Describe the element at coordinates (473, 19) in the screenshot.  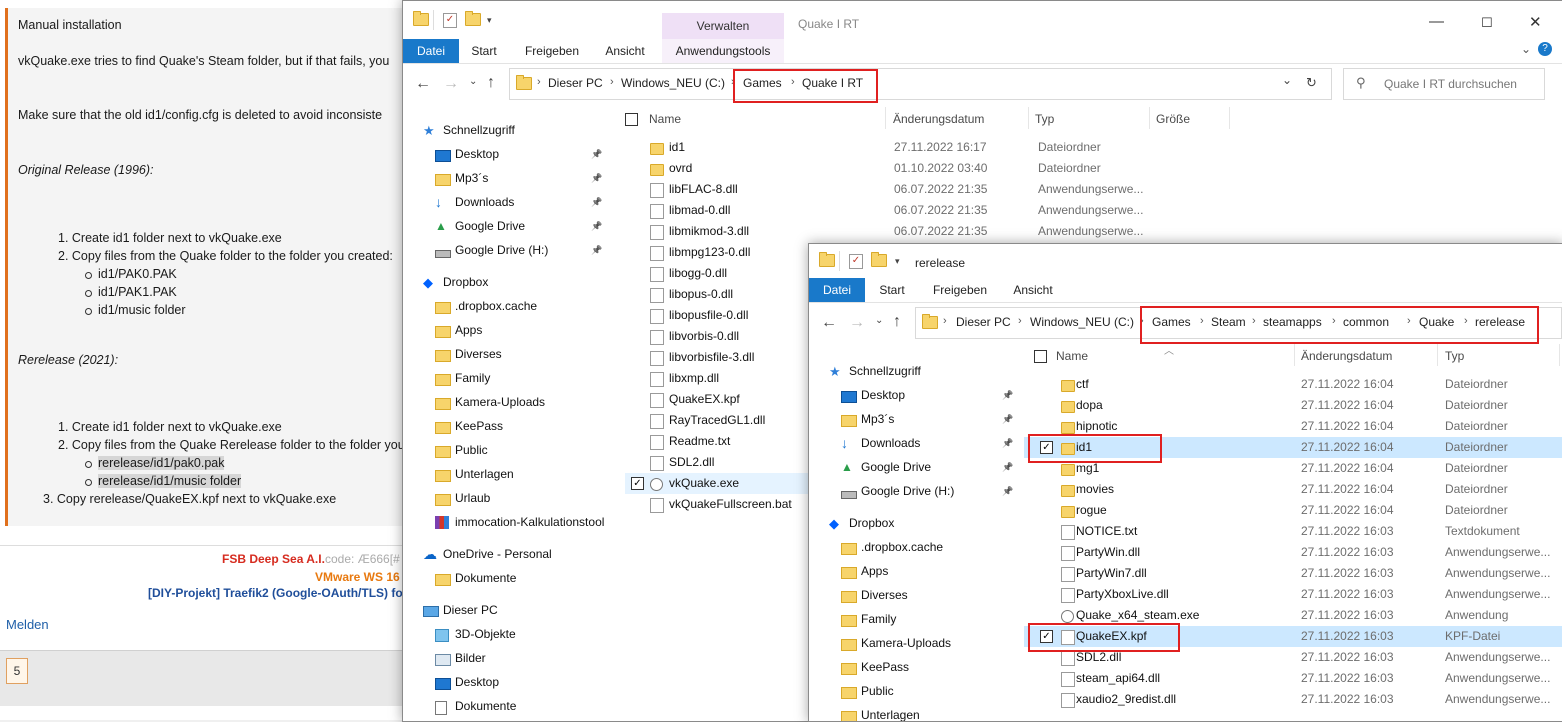
I see `new-folder-icon` at that location.